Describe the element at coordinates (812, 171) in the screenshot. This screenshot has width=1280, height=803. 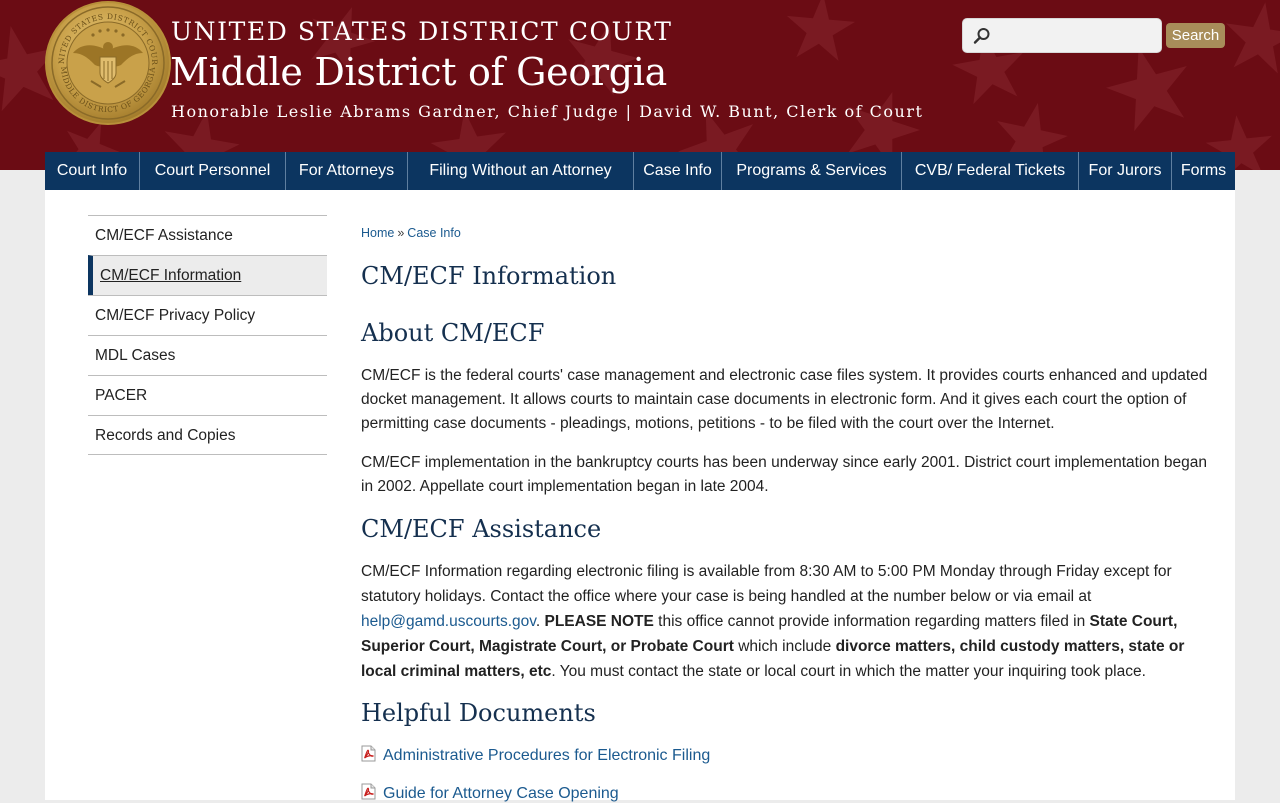
I see `nav-programs-services: Programs & Services` at that location.